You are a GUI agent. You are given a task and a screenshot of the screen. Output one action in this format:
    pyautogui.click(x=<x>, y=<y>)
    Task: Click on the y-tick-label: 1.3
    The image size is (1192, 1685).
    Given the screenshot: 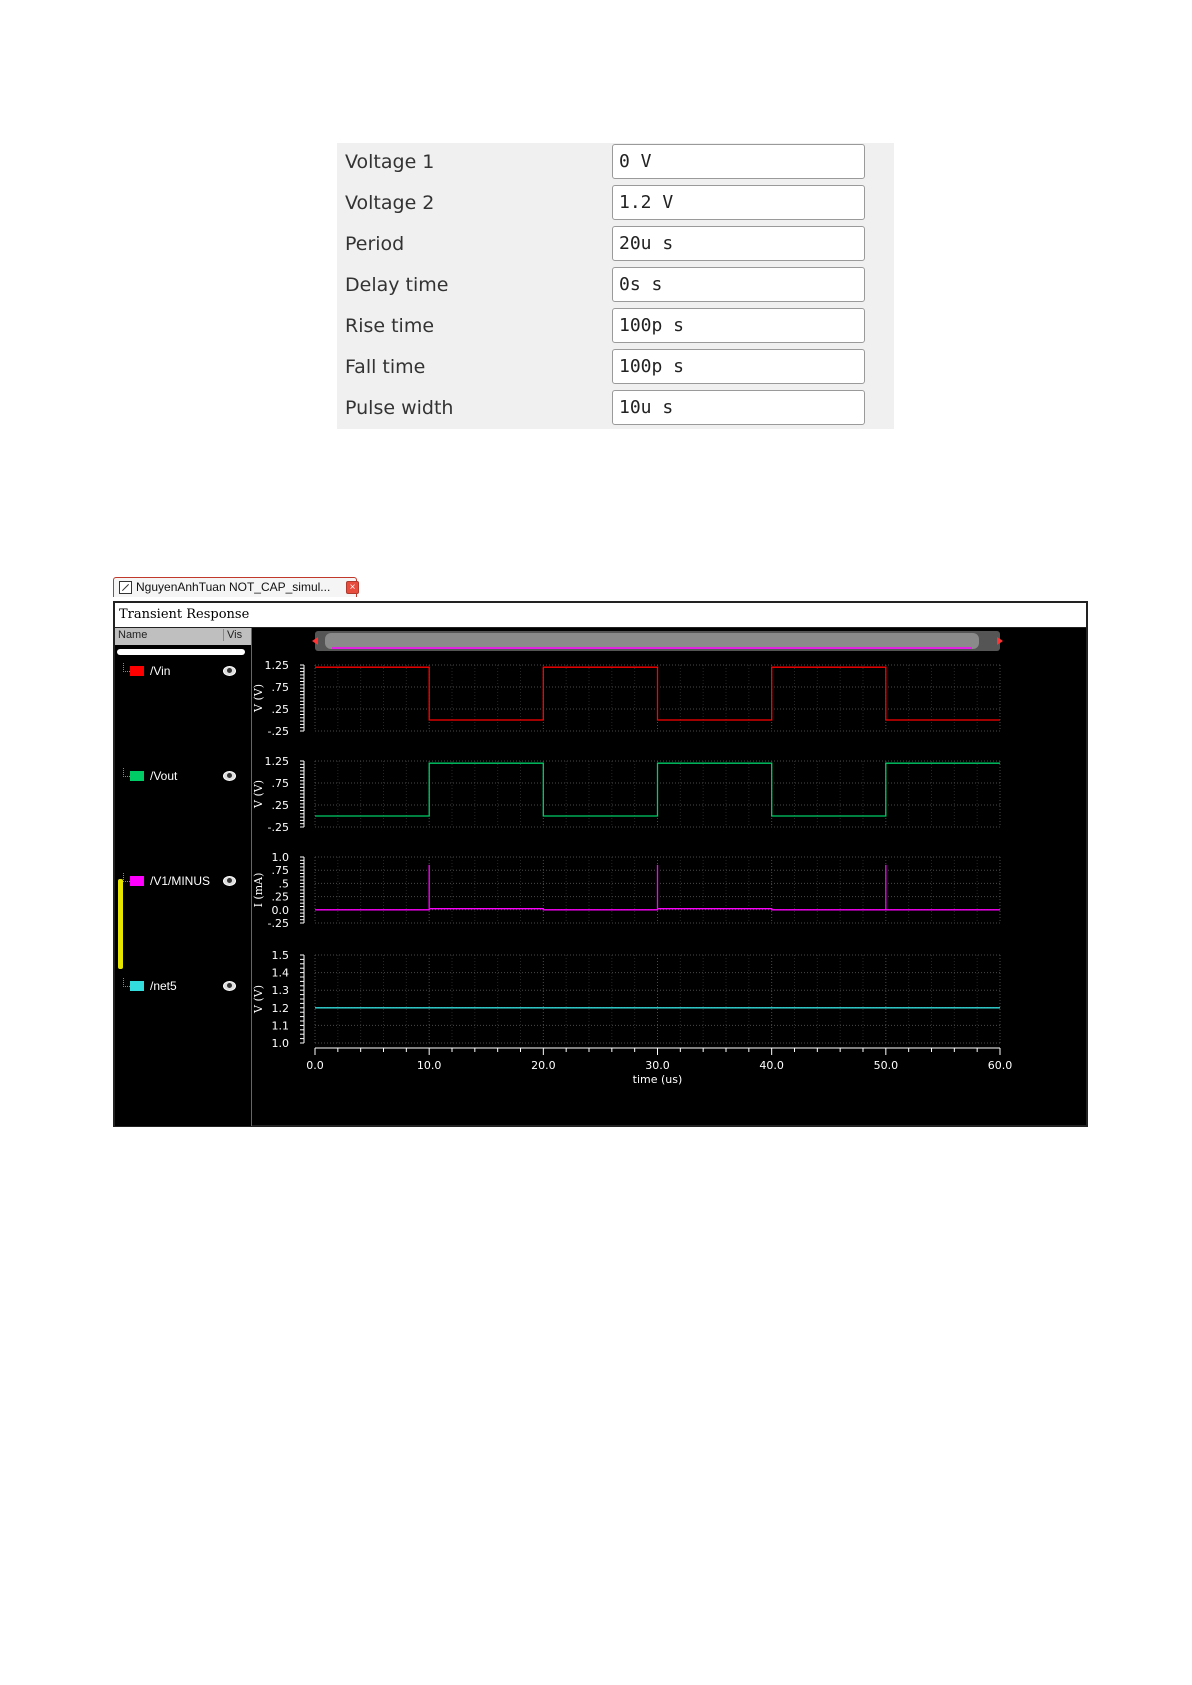 What is the action you would take?
    pyautogui.click(x=281, y=990)
    